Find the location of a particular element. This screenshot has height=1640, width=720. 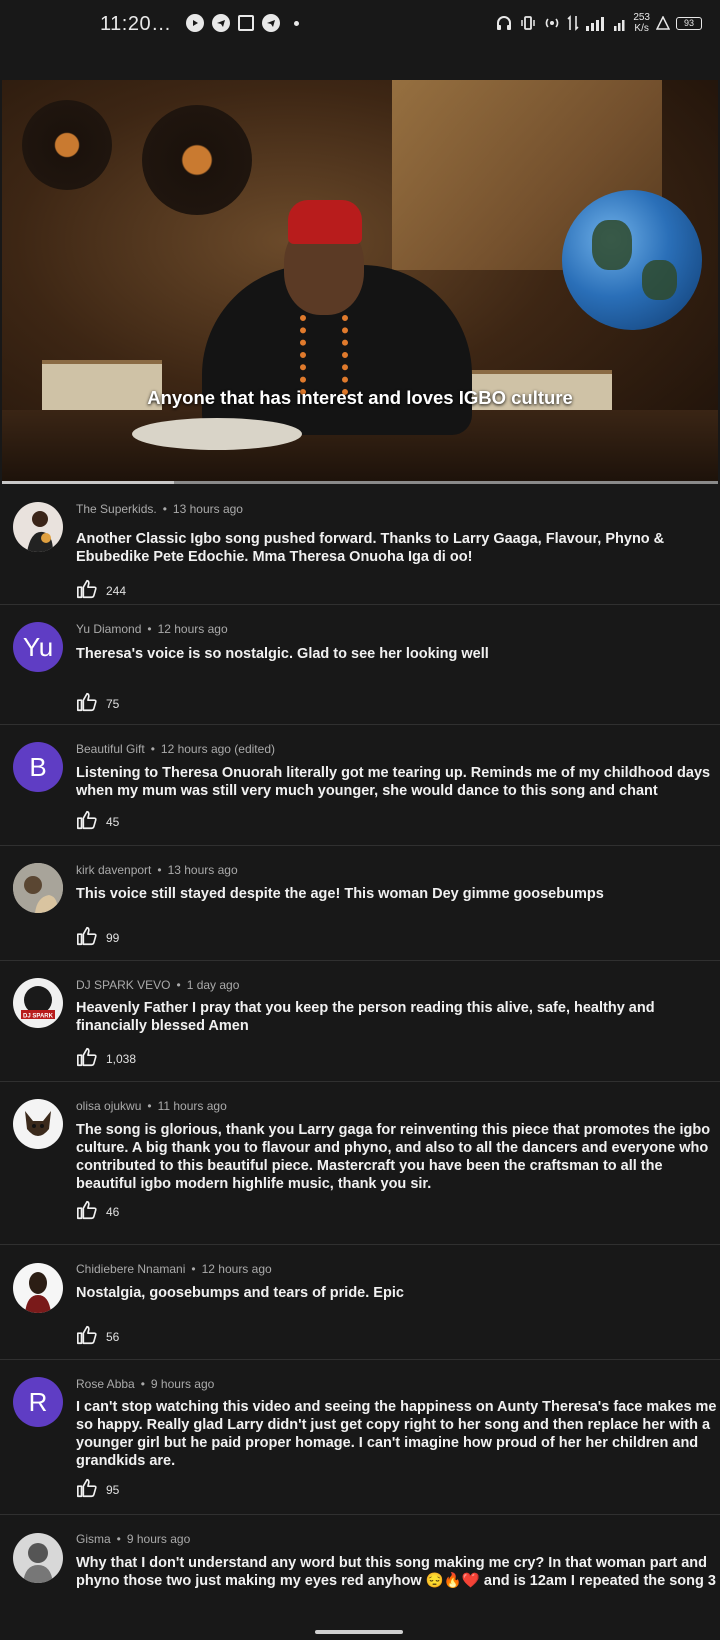

like-button: 1,038 is located at coordinates (106, 1057).